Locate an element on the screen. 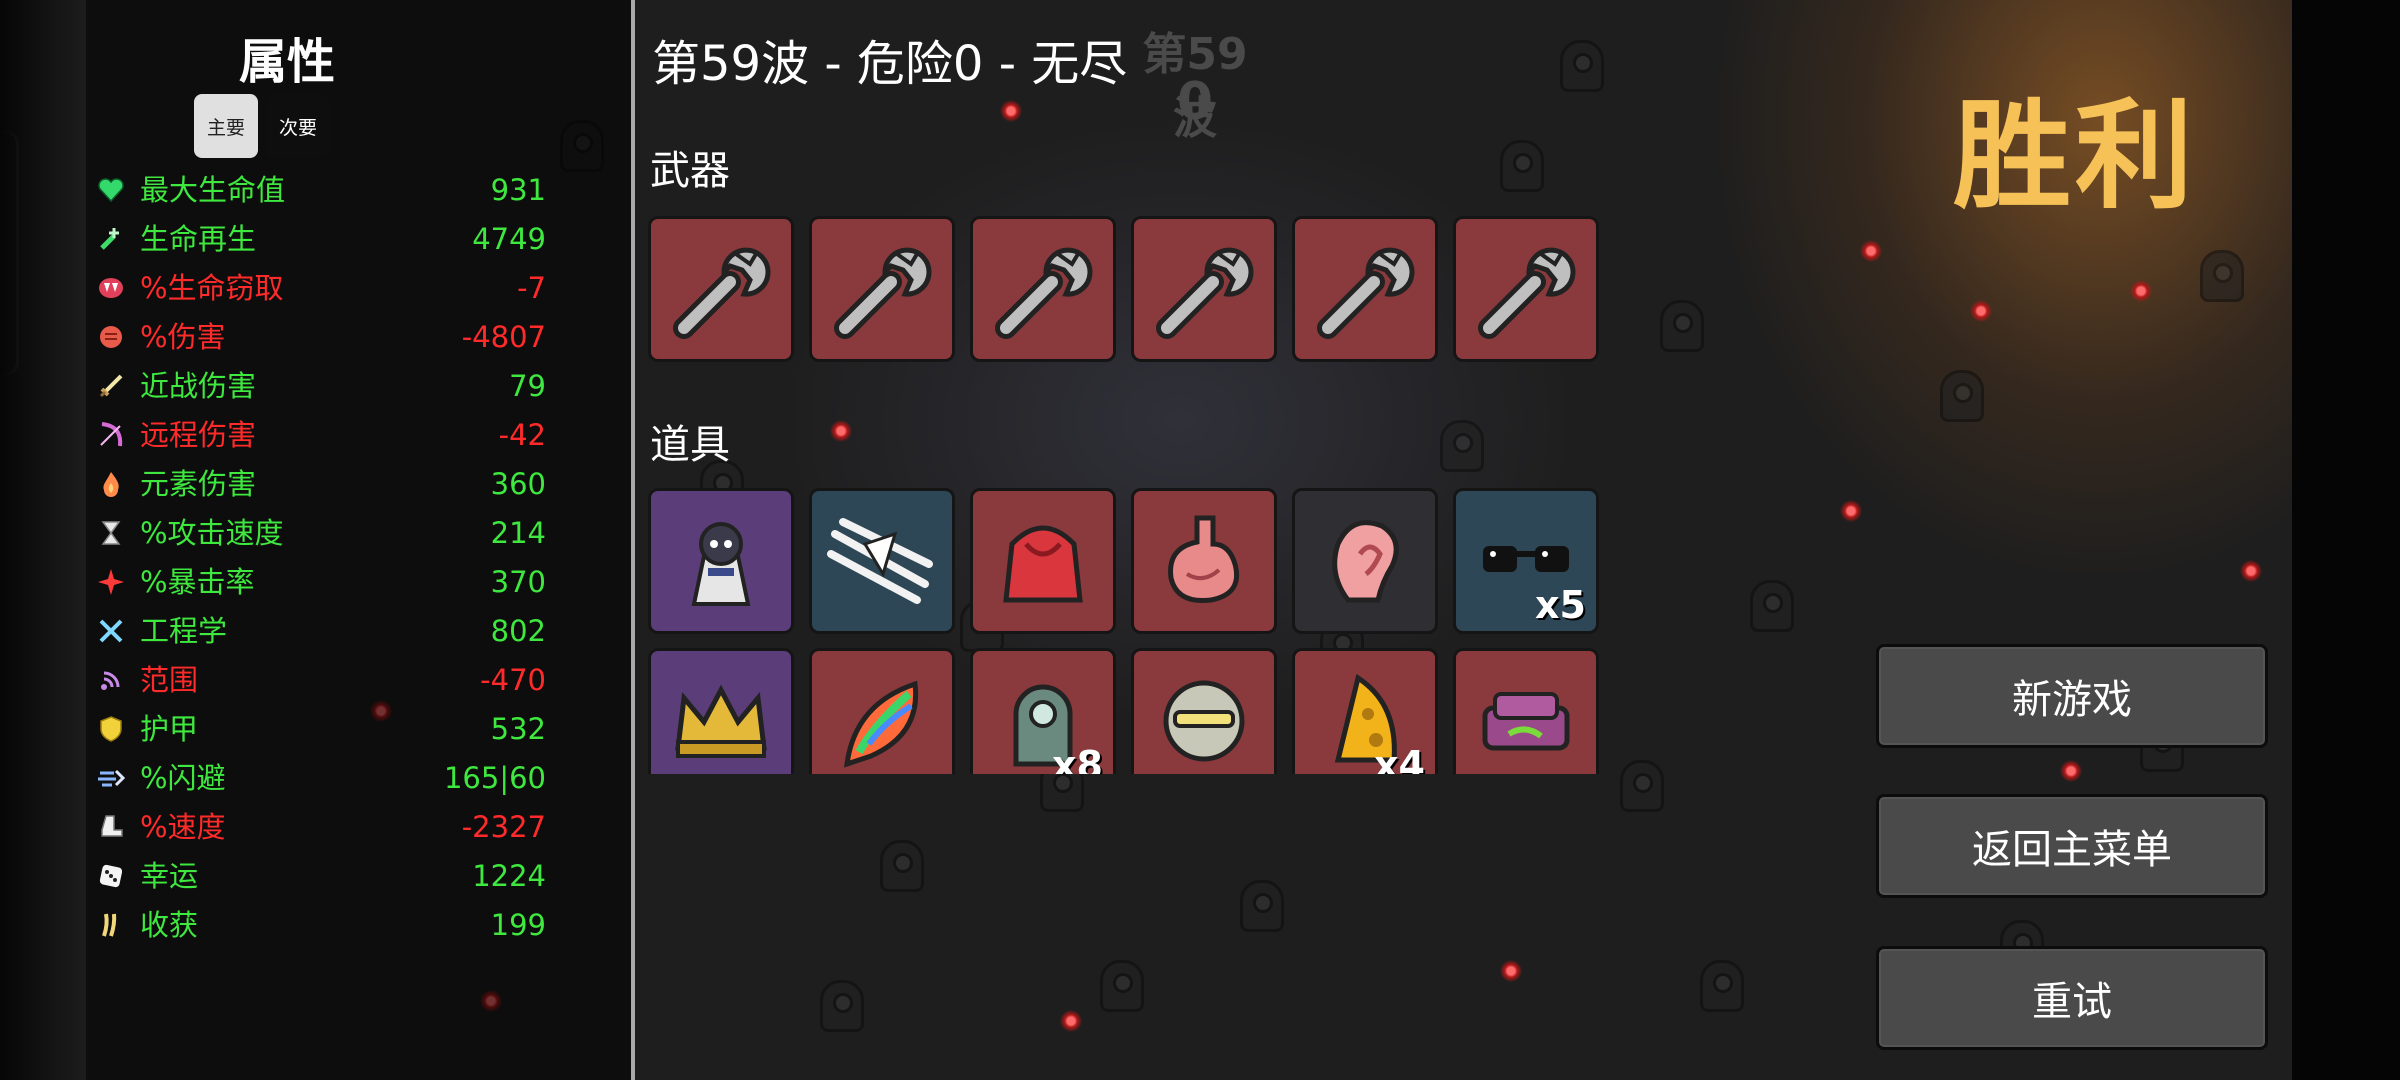 This screenshot has width=2400, height=1080. wrench-cross-icon is located at coordinates (111, 631).